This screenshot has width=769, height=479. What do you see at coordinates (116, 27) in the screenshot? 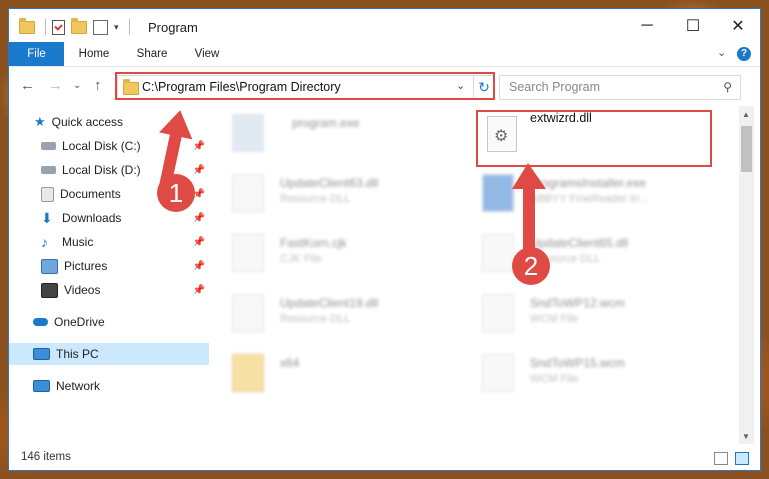
I see `qat-dropdown-icon: ▾` at bounding box center [116, 27].